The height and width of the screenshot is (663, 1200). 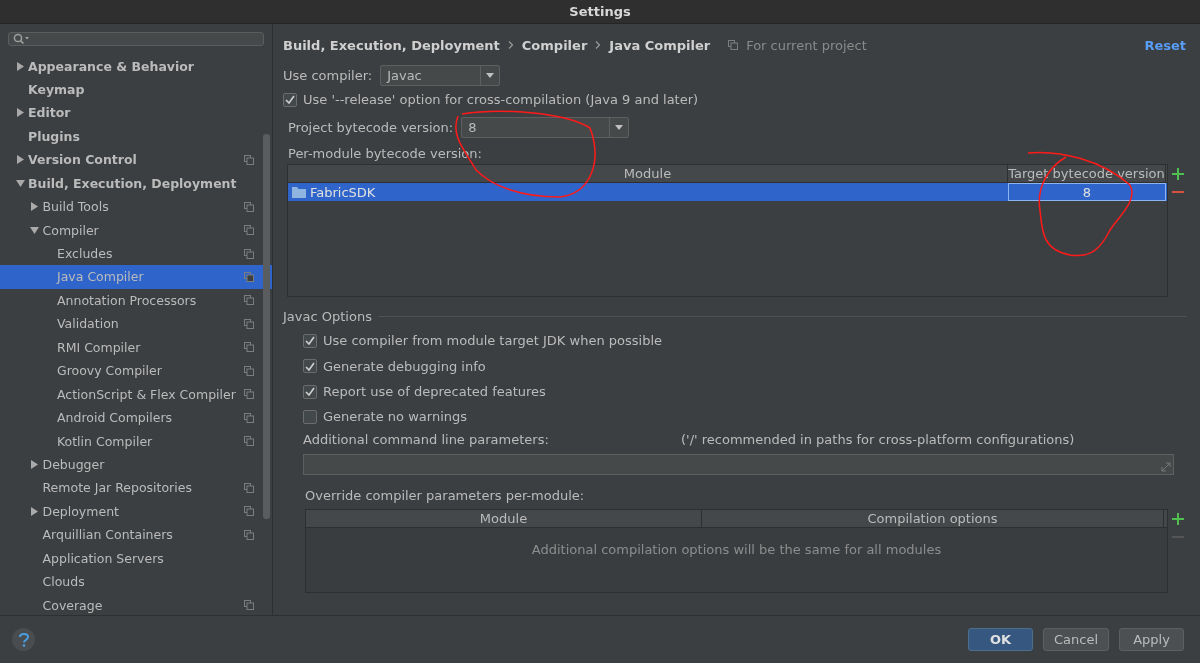 I want to click on tree-item-label: Appearance & Behavior, so click(x=111, y=66).